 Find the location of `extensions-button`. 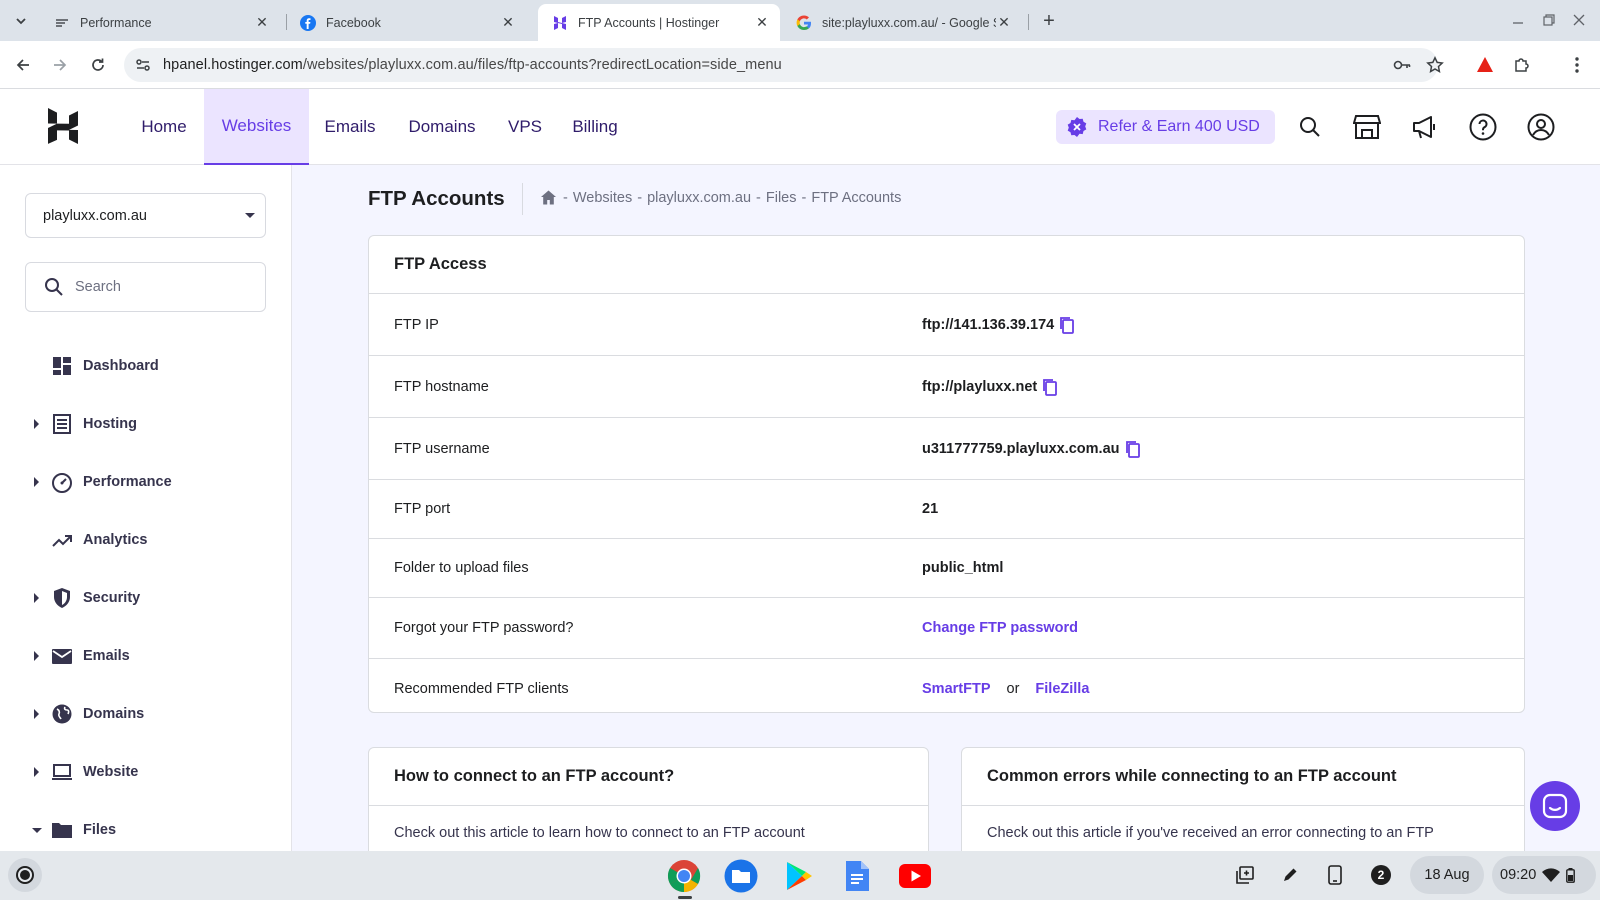

extensions-button is located at coordinates (1522, 65).